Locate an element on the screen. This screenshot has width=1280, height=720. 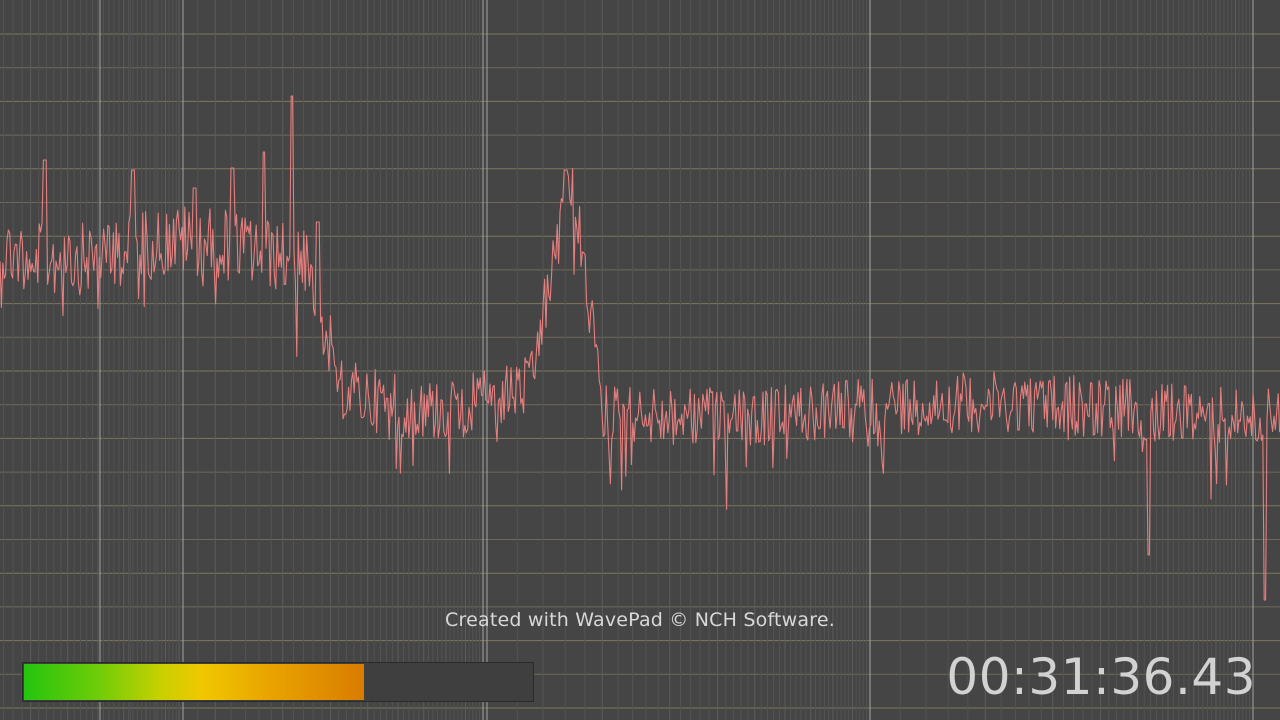
watermark-text: Created with WavePad © NCH Software. is located at coordinates (640, 620).